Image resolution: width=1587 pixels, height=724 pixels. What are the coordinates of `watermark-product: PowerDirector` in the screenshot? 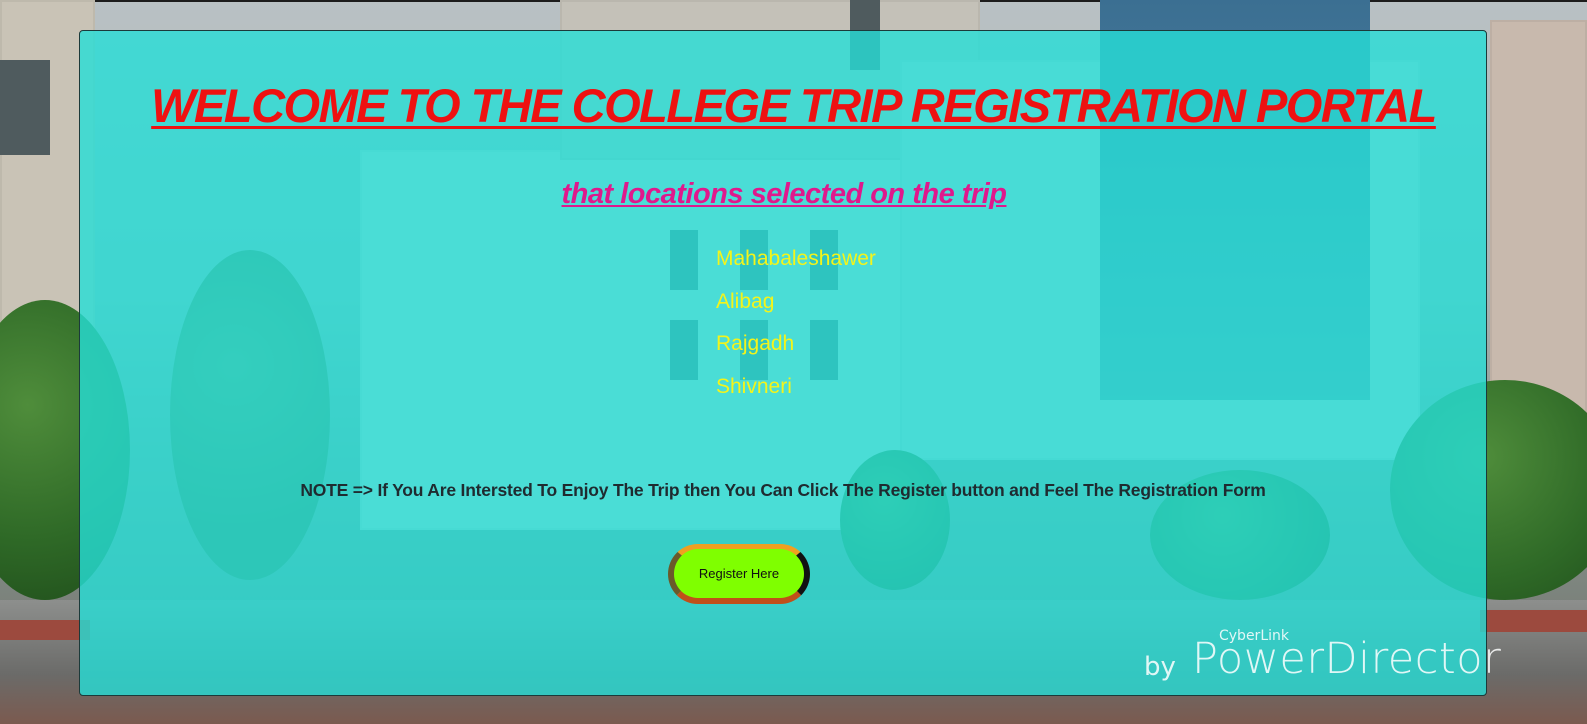 It's located at (1347, 659).